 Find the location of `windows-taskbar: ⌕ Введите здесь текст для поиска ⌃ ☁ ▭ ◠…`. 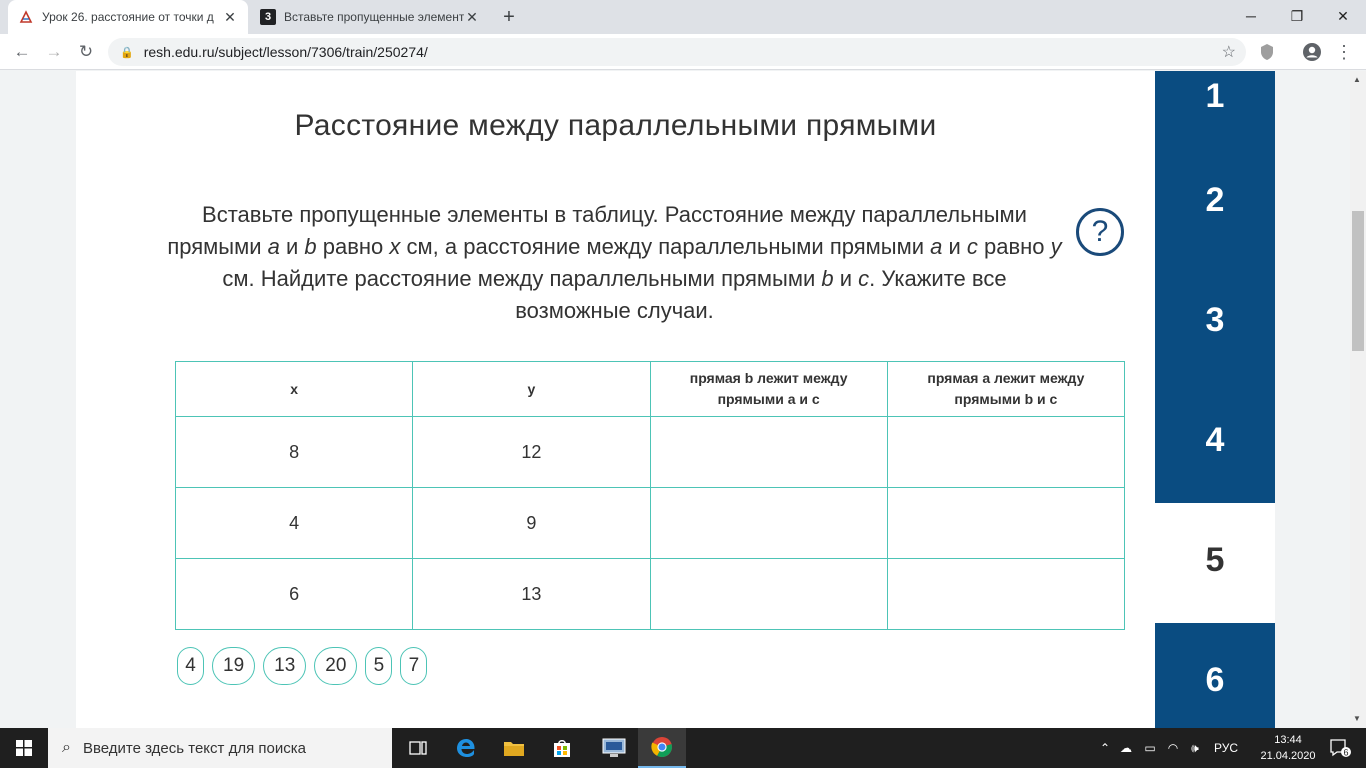

windows-taskbar: ⌕ Введите здесь текст для поиска ⌃ ☁ ▭ ◠… is located at coordinates (683, 748).